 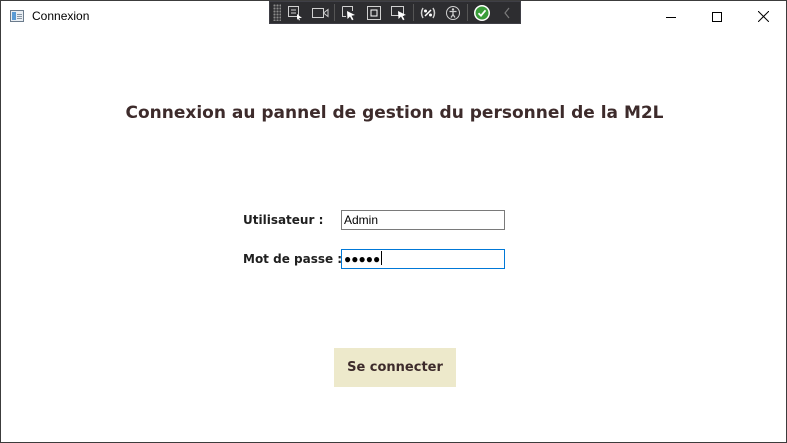 What do you see at coordinates (423, 220) in the screenshot?
I see `username-input` at bounding box center [423, 220].